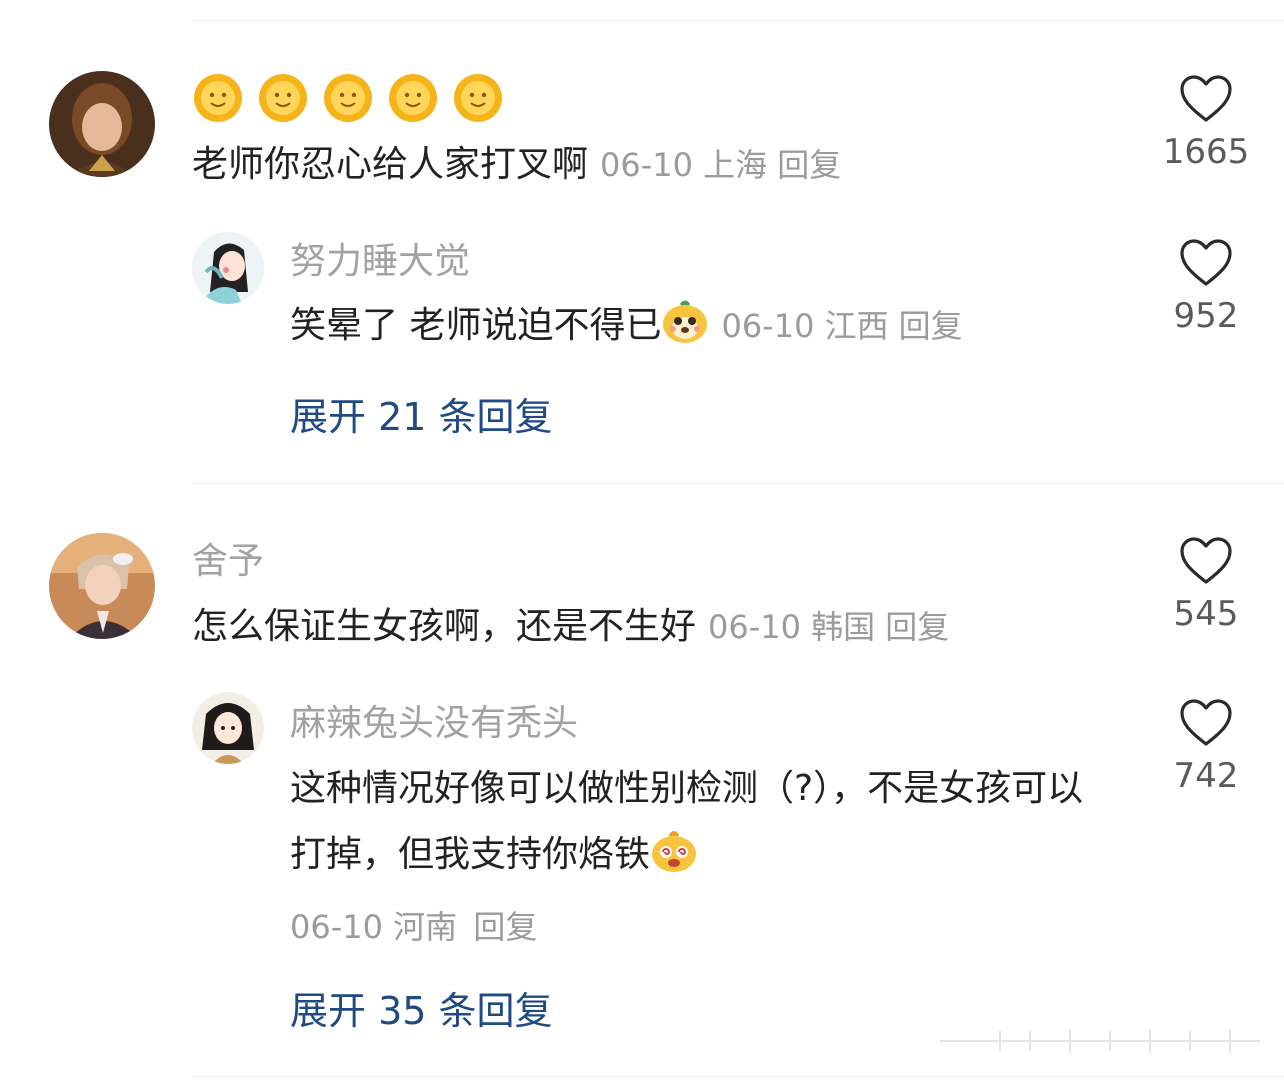 This screenshot has height=1081, width=1284. I want to click on watermark-icon, so click(1100, 1041).